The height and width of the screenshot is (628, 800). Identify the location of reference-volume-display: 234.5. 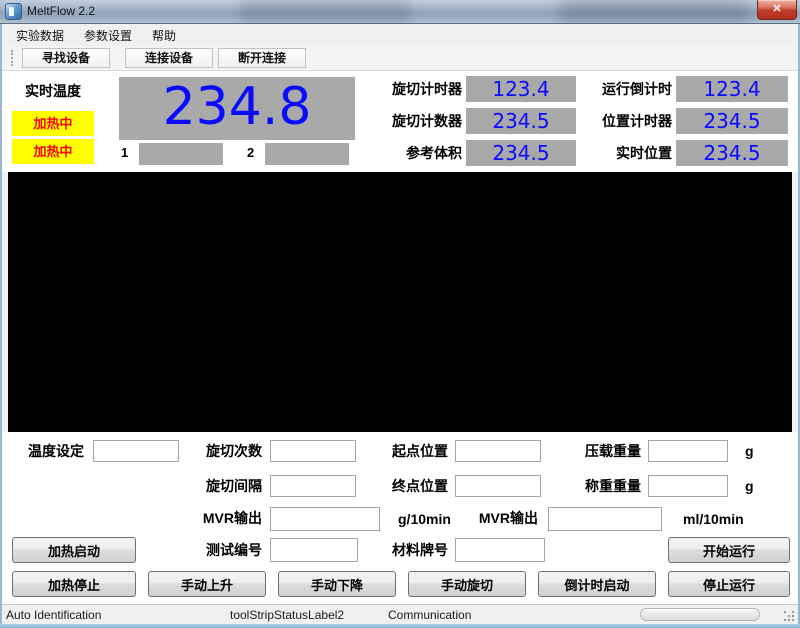
(521, 153).